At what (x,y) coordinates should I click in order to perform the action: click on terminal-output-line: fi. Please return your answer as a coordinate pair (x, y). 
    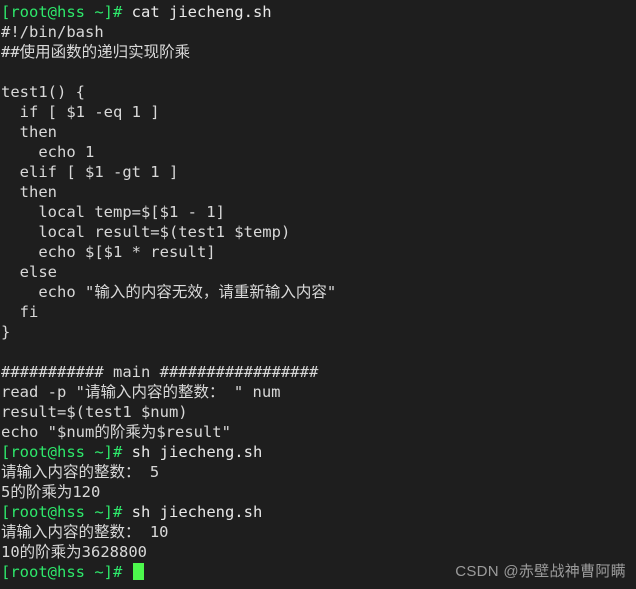
    Looking at the image, I should click on (318, 312).